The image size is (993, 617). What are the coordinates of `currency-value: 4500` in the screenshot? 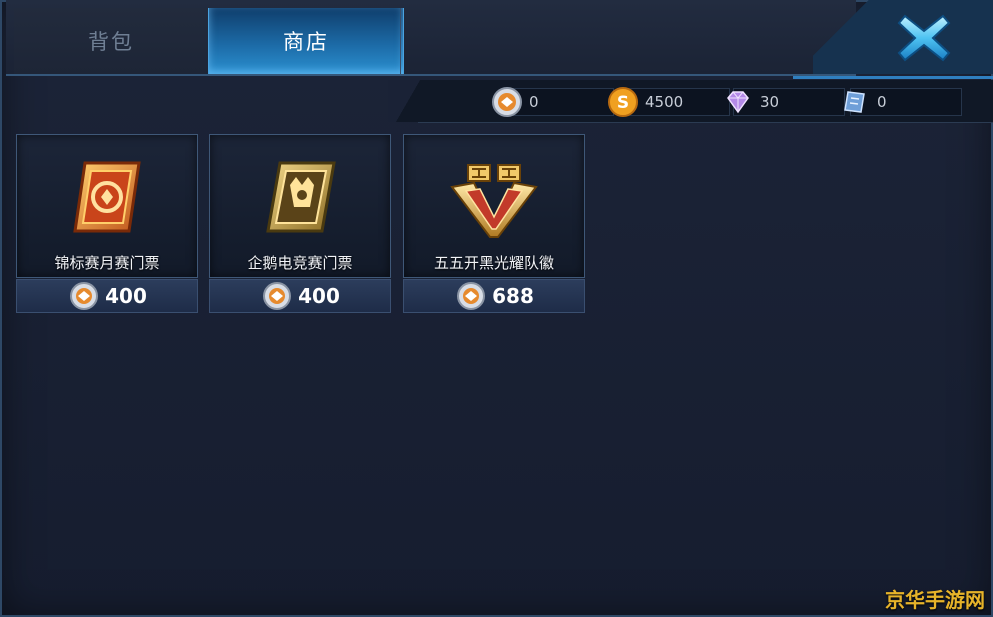 It's located at (664, 102).